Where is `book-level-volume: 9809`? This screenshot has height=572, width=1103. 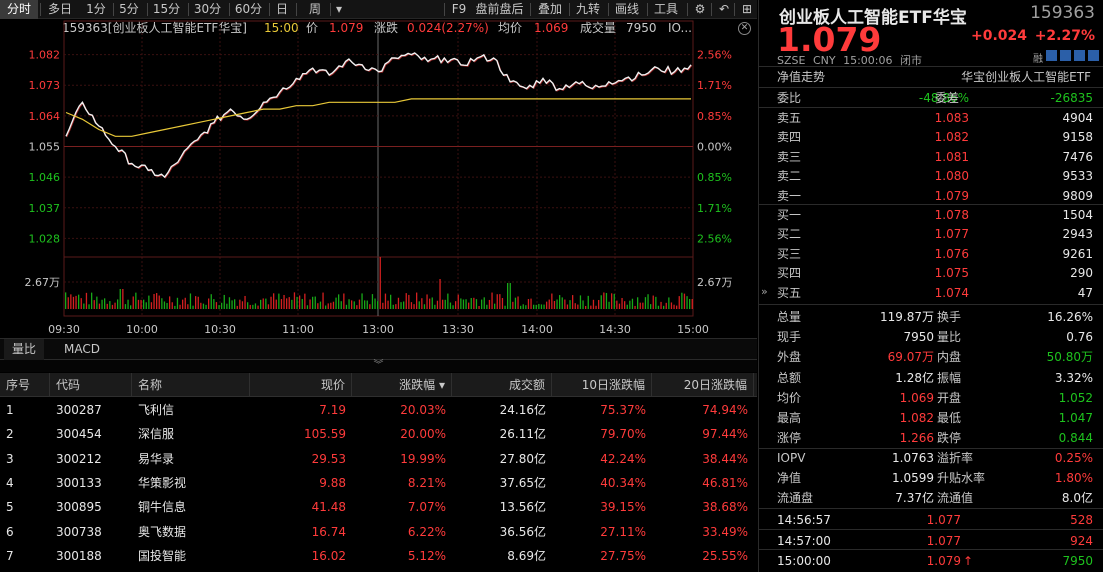 book-level-volume: 9809 is located at coordinates (1077, 195).